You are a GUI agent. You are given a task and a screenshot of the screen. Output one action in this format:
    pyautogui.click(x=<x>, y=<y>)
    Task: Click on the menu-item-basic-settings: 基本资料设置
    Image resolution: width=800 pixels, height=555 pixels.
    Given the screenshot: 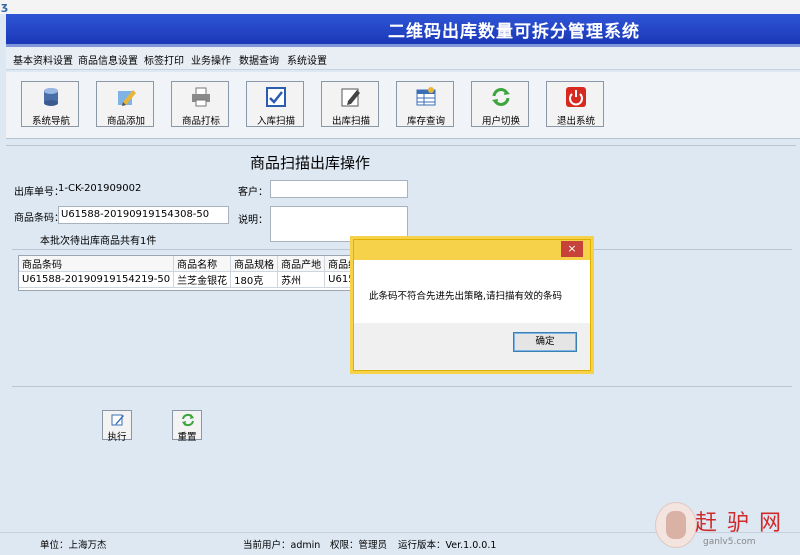 What is the action you would take?
    pyautogui.click(x=43, y=59)
    